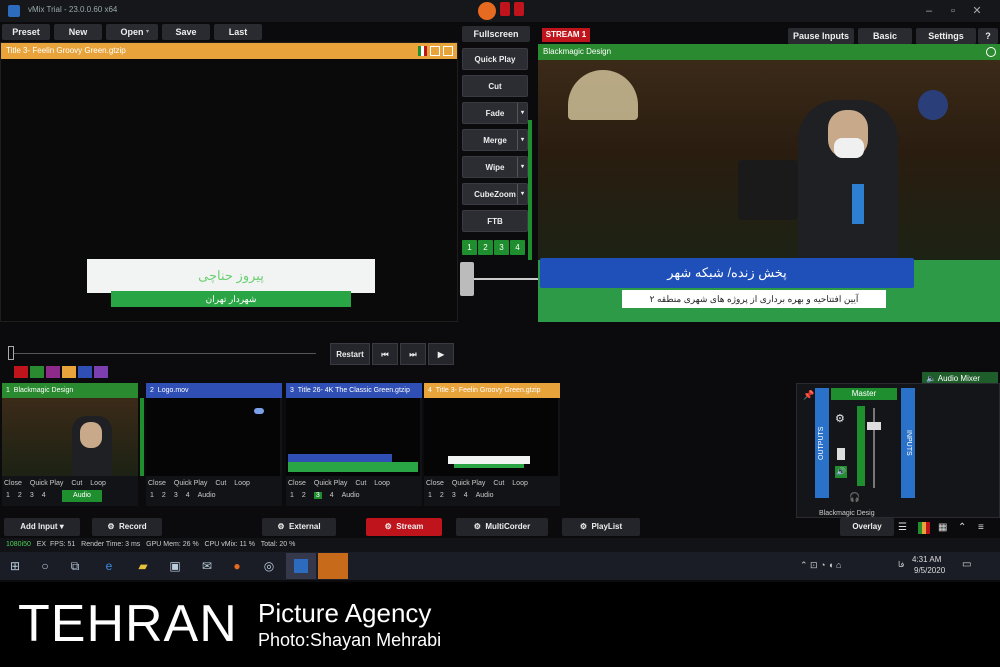  Describe the element at coordinates (942, 527) in the screenshot. I see `grid-icon: ▦` at that location.